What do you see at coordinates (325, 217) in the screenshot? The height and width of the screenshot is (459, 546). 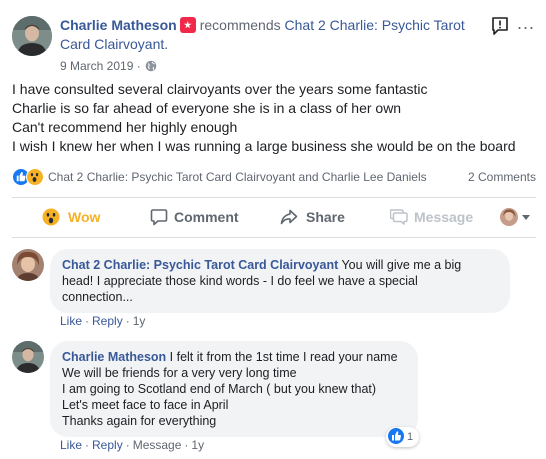 I see `share-label: Share` at bounding box center [325, 217].